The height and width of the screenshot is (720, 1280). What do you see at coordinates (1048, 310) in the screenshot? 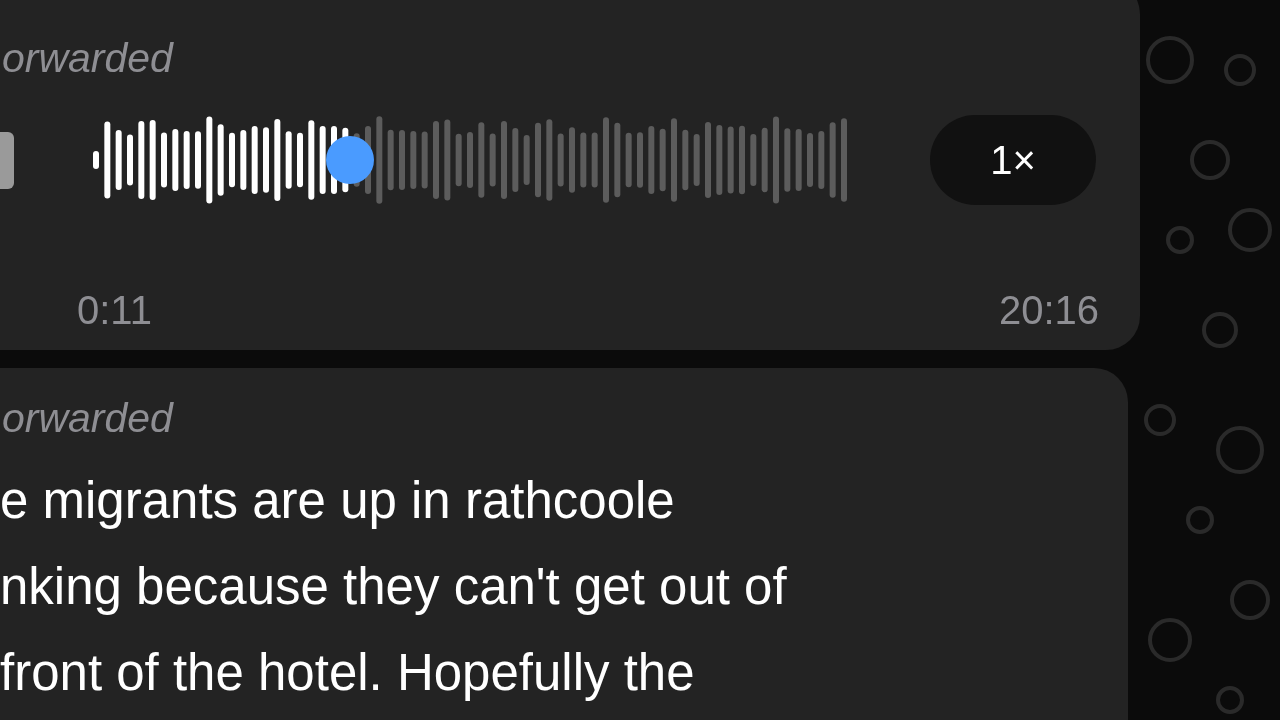
I see `duration-time: 20:16` at bounding box center [1048, 310].